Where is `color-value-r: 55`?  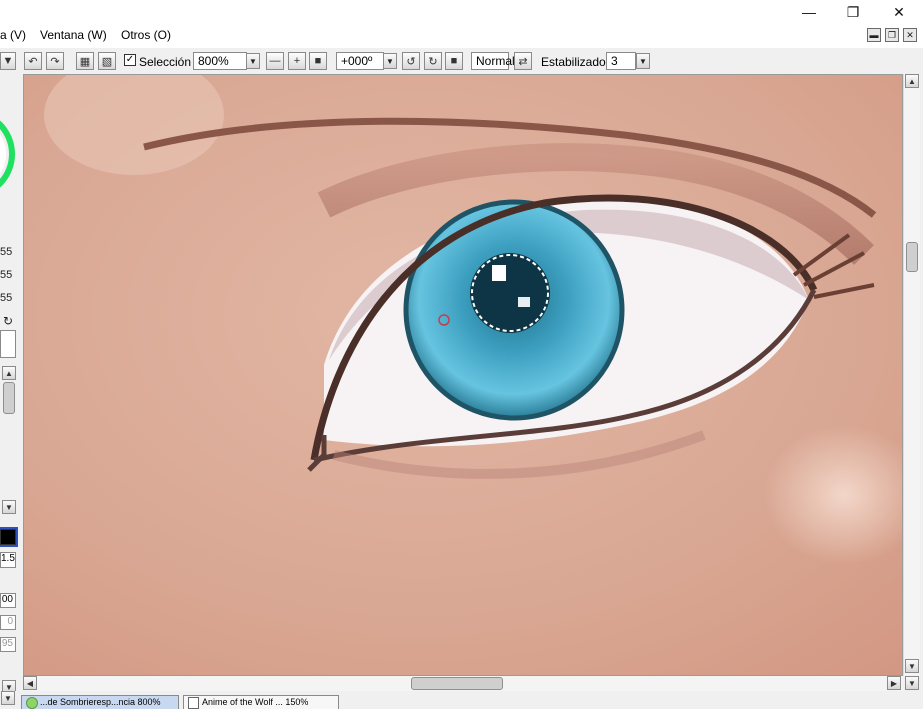 color-value-r: 55 is located at coordinates (6, 252).